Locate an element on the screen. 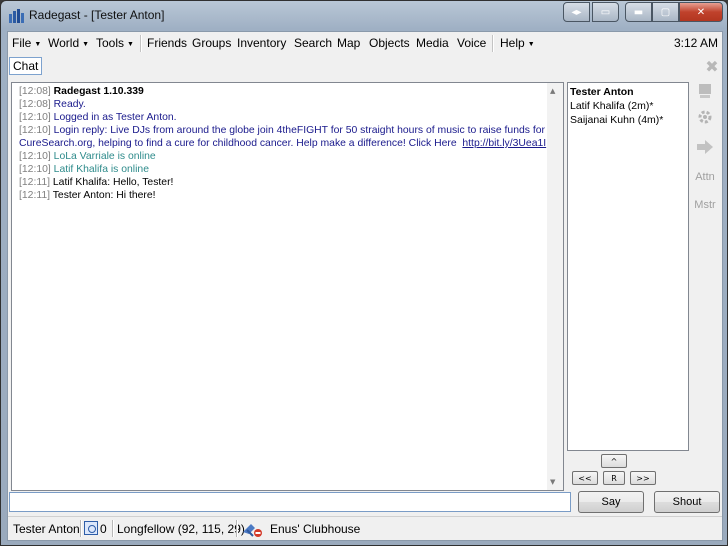 The image size is (728, 546). menu-tools: Tools ▼ is located at coordinates (115, 43).